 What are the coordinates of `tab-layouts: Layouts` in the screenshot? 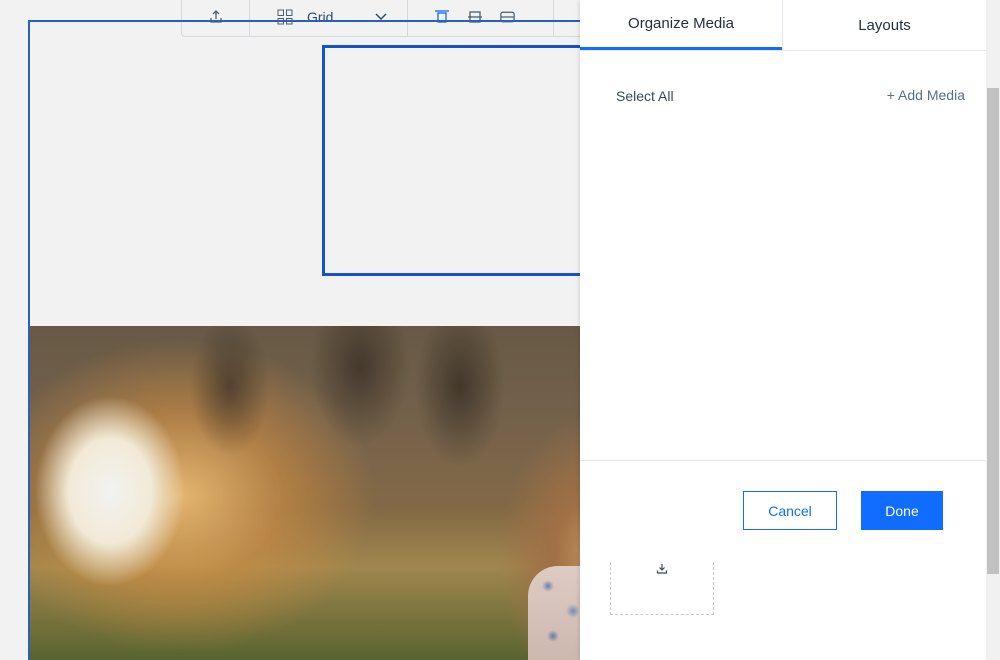 It's located at (884, 25).